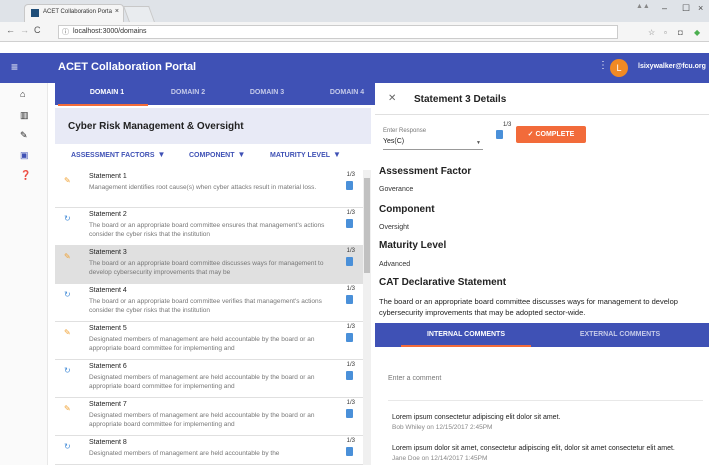  What do you see at coordinates (680, 32) in the screenshot?
I see `cast-icon: ◘` at bounding box center [680, 32].